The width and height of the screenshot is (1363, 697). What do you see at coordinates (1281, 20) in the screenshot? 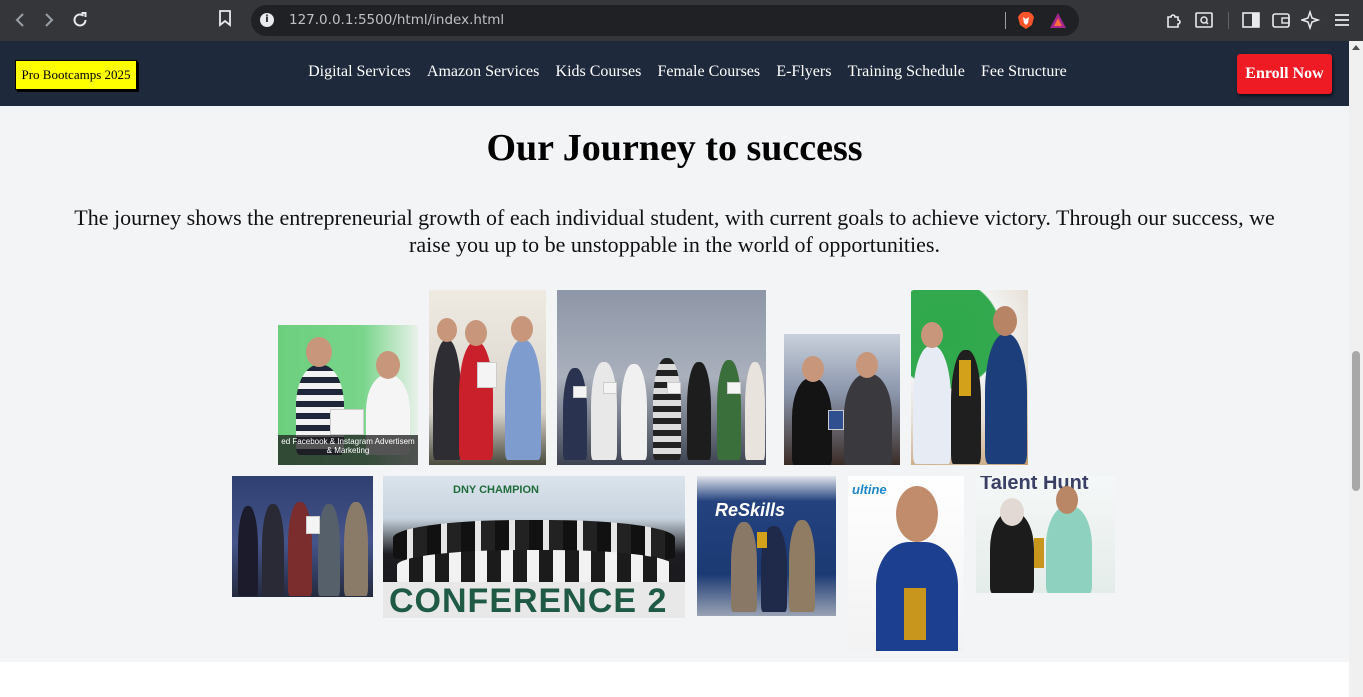
I see `wallet-icon` at bounding box center [1281, 20].